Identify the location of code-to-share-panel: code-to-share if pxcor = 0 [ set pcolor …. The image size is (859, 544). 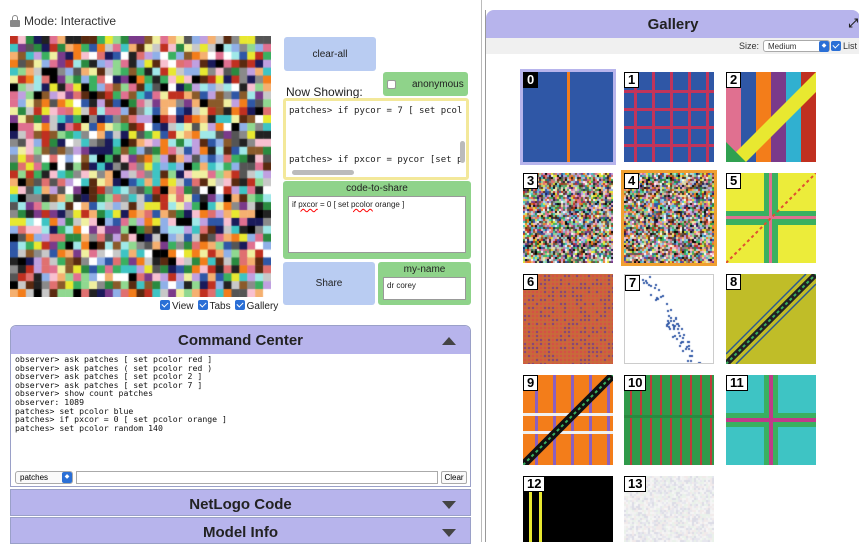
(377, 220).